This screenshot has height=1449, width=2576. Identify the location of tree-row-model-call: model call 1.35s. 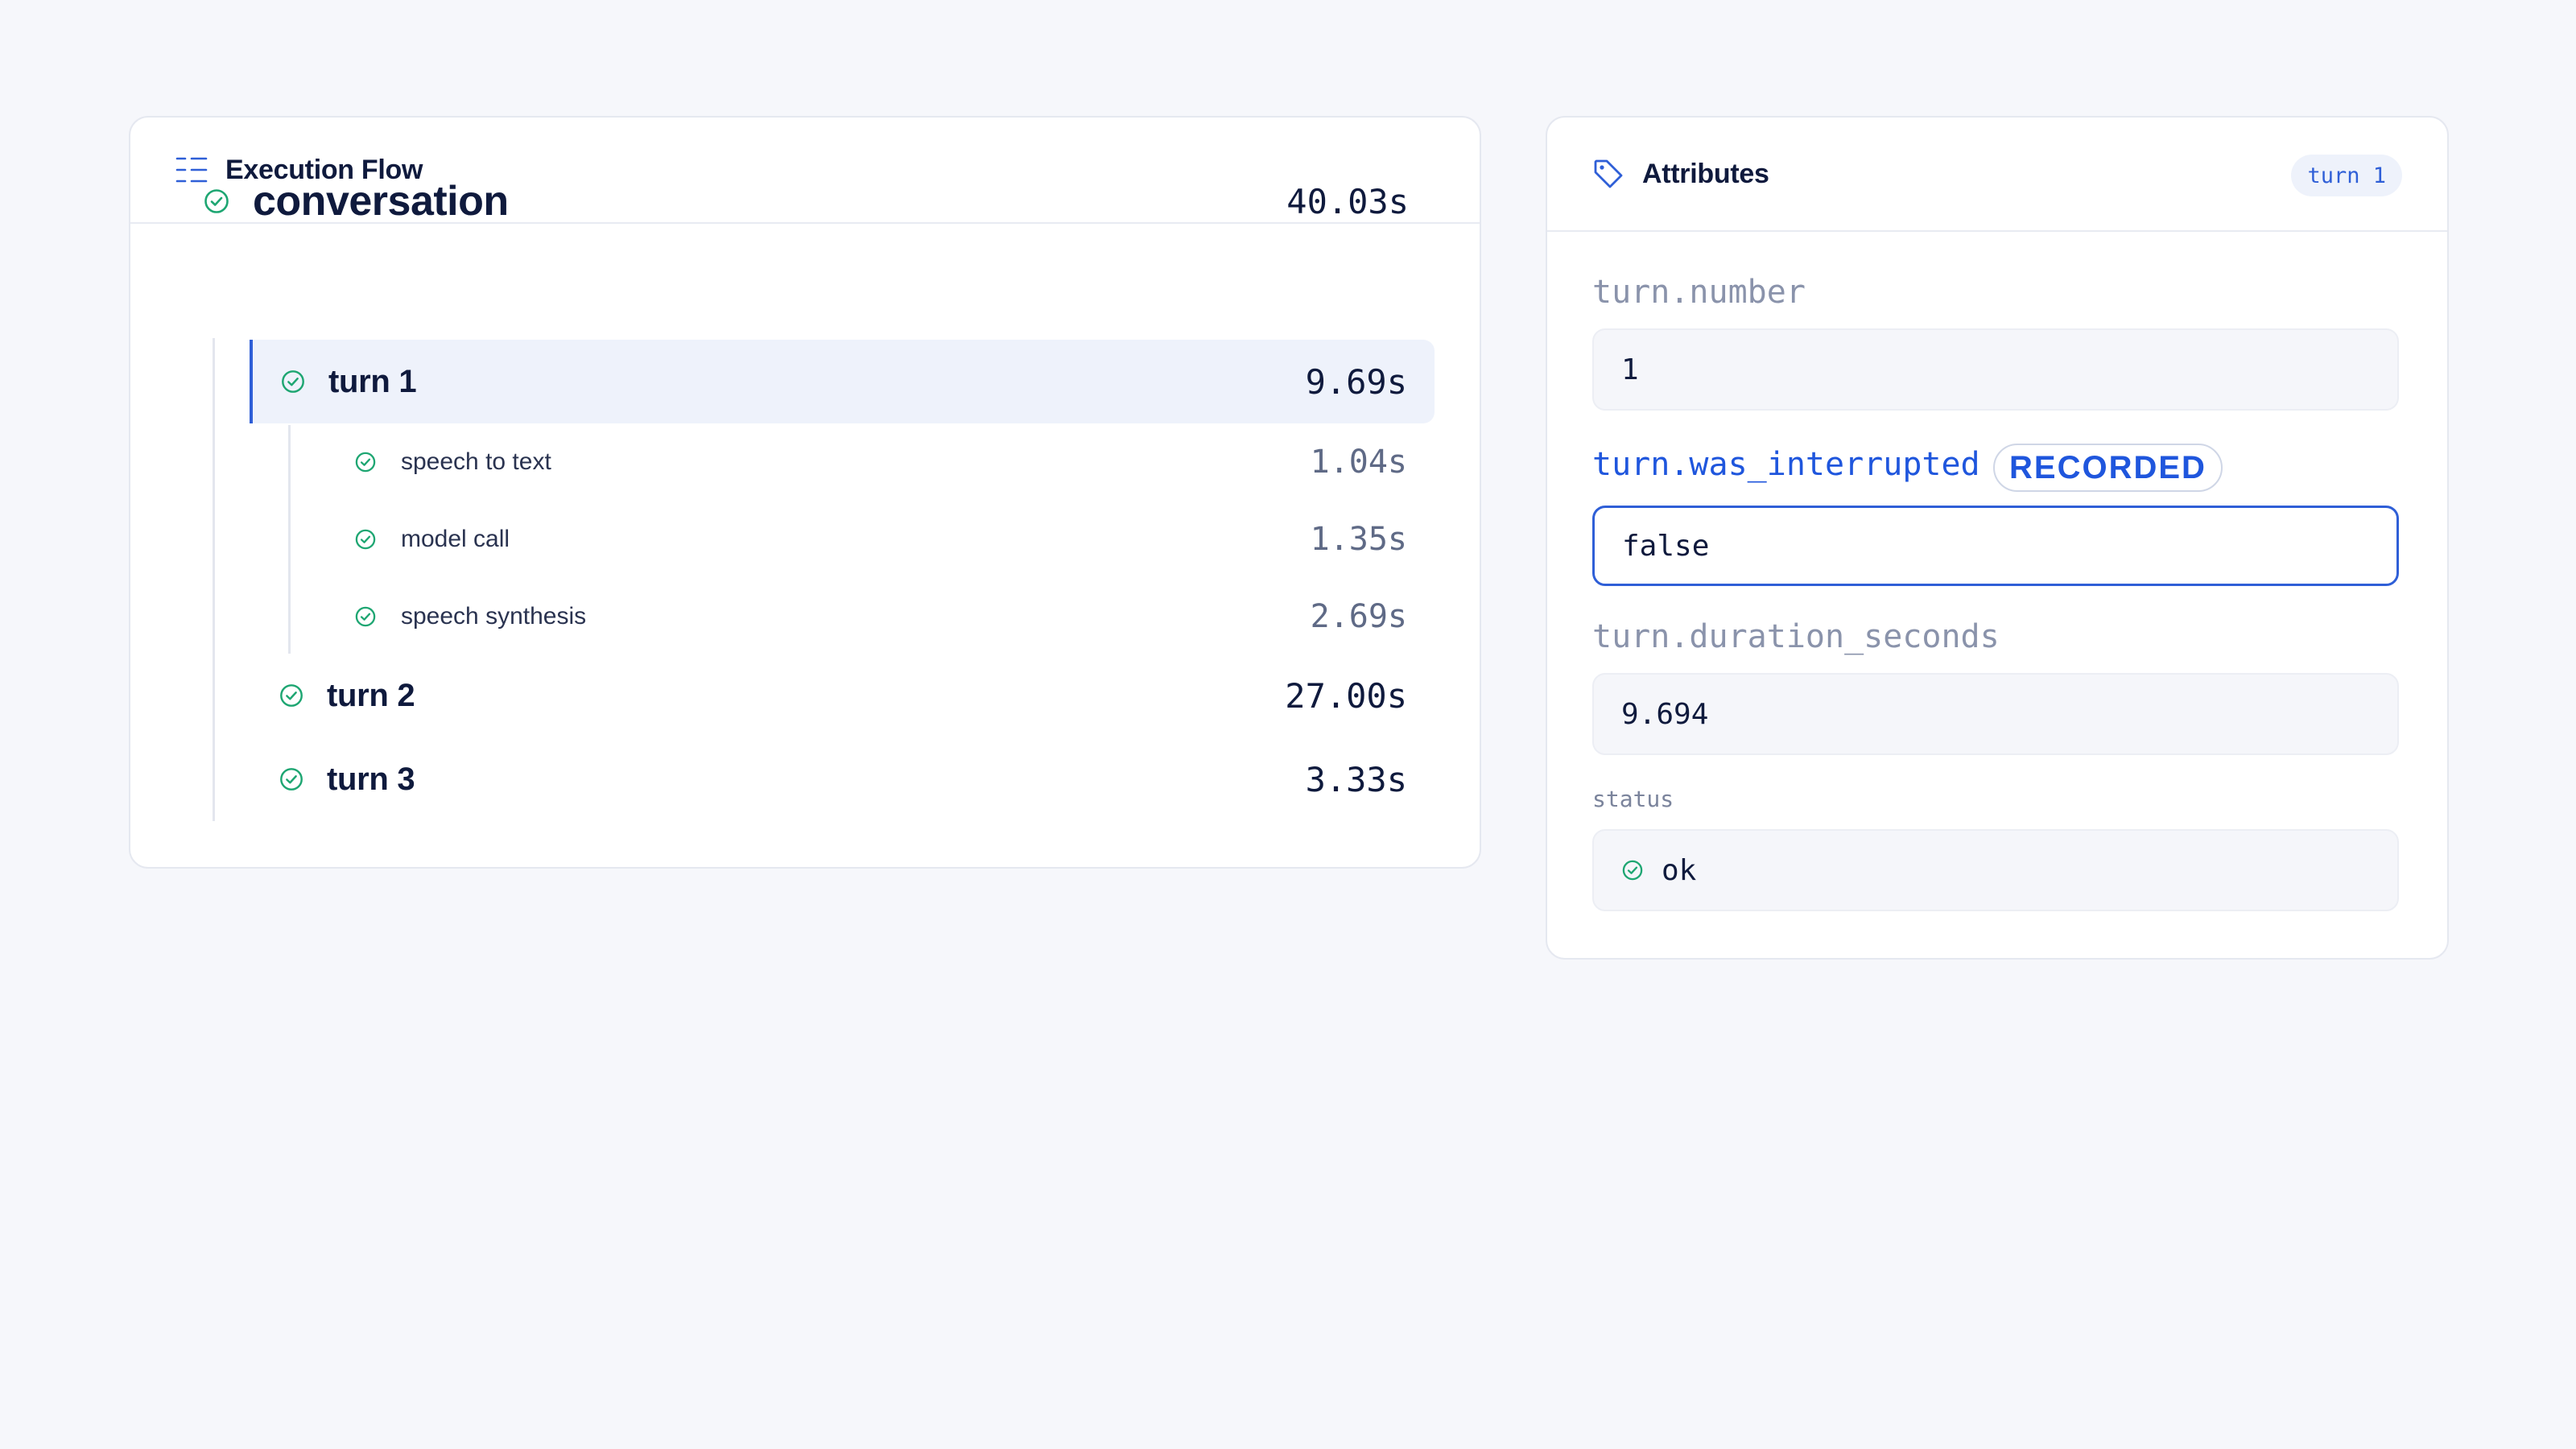
(880, 539).